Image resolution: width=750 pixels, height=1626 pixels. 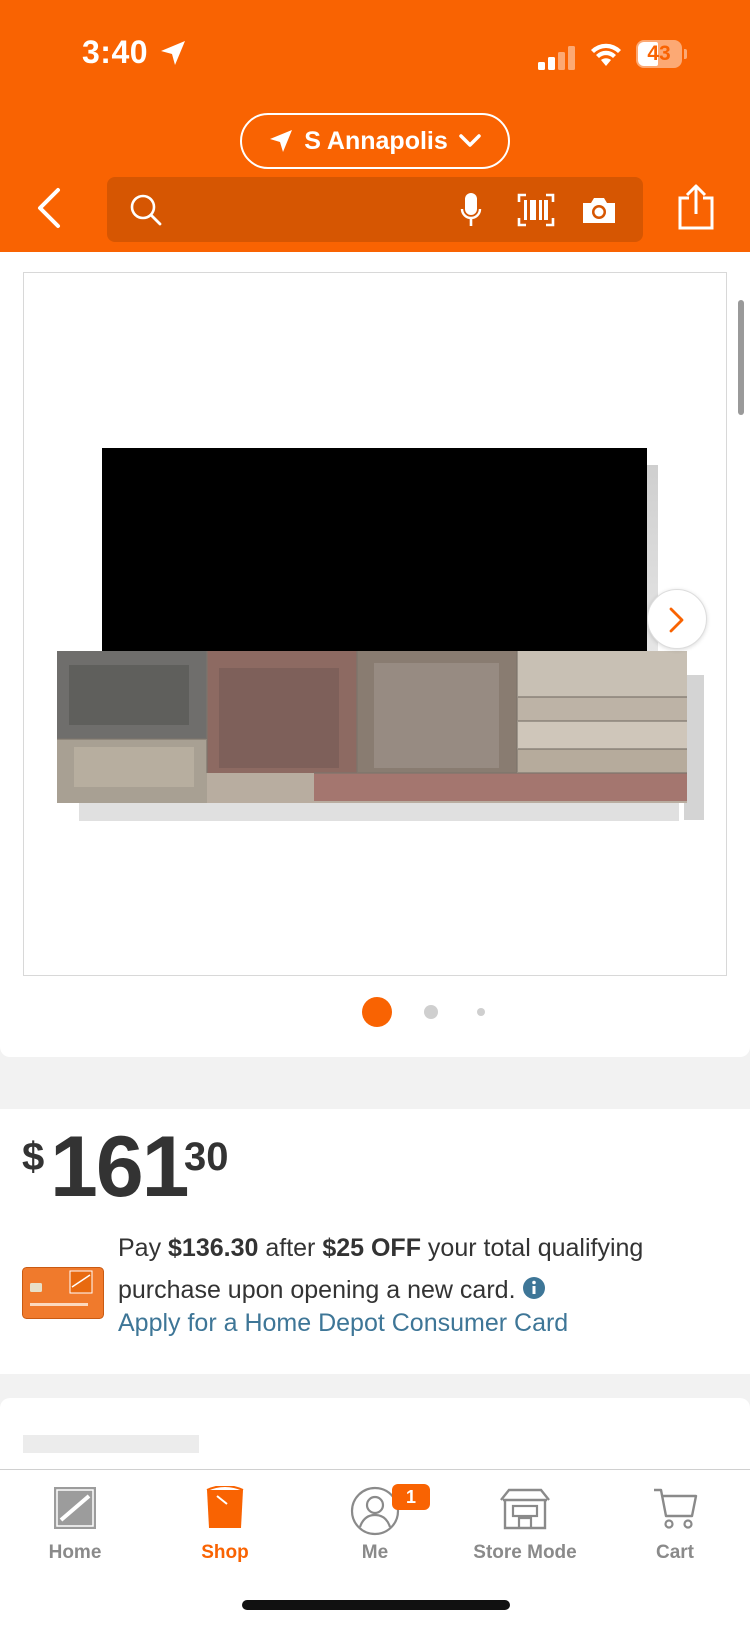 I want to click on tab-store-mode: Store Mode, so click(x=525, y=1525).